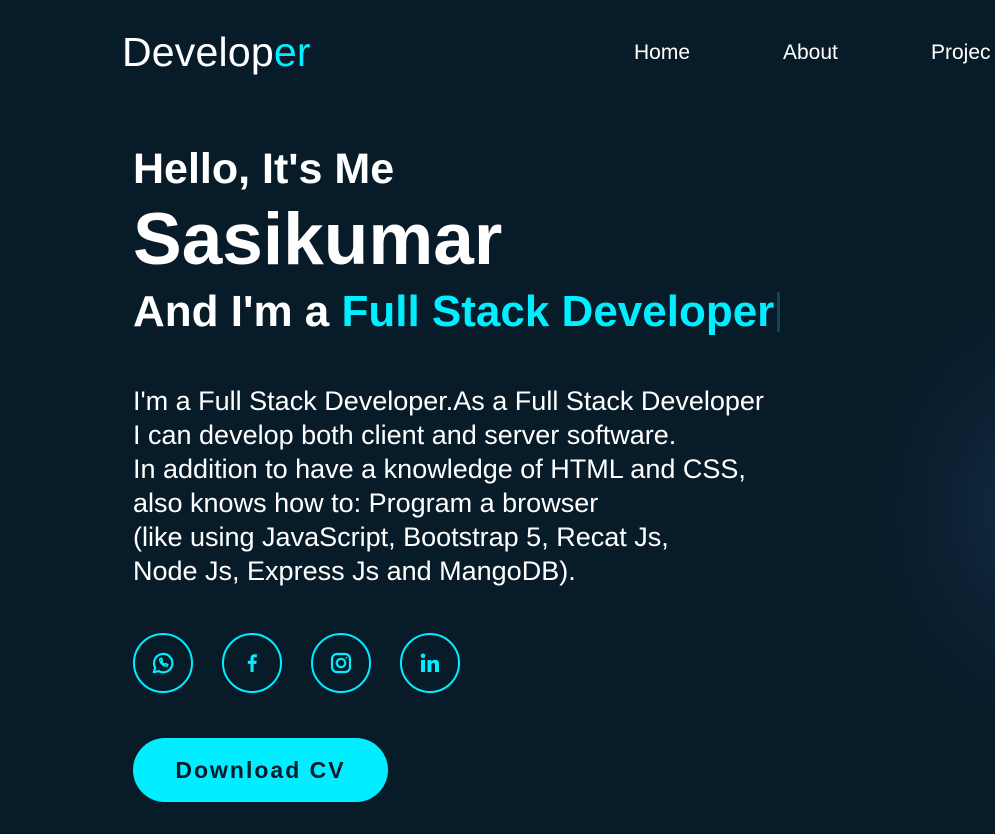 This screenshot has height=834, width=995. I want to click on role-typed-text: Full Stack Developer, so click(558, 311).